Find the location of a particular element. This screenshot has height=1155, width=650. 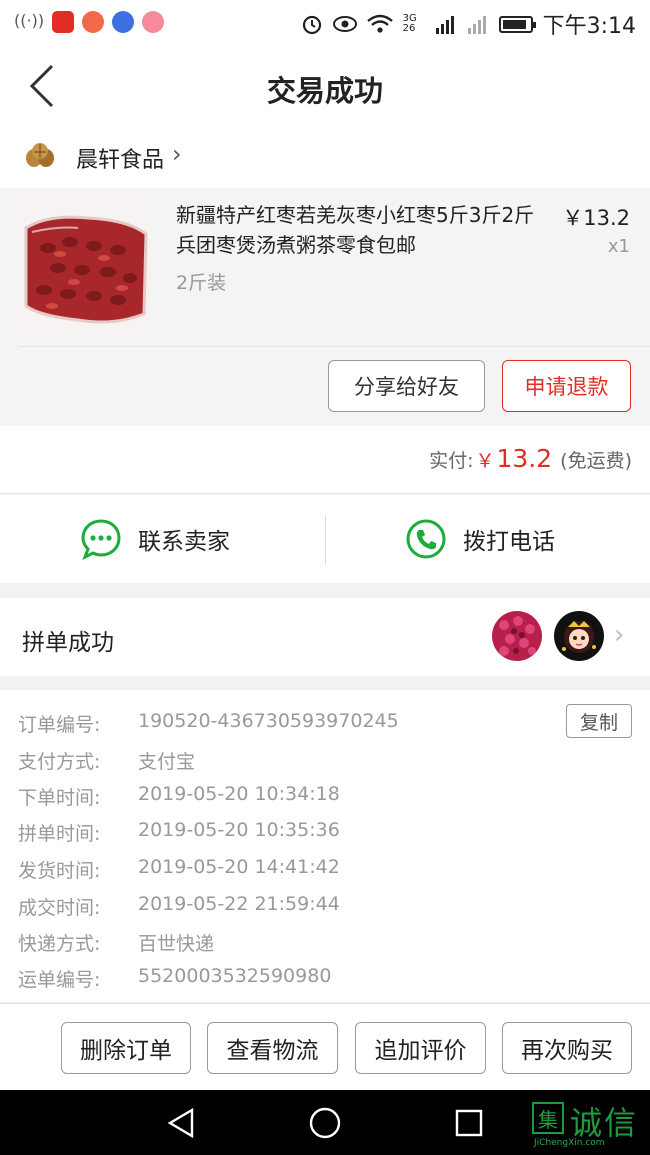

product-image is located at coordinates (85, 265).